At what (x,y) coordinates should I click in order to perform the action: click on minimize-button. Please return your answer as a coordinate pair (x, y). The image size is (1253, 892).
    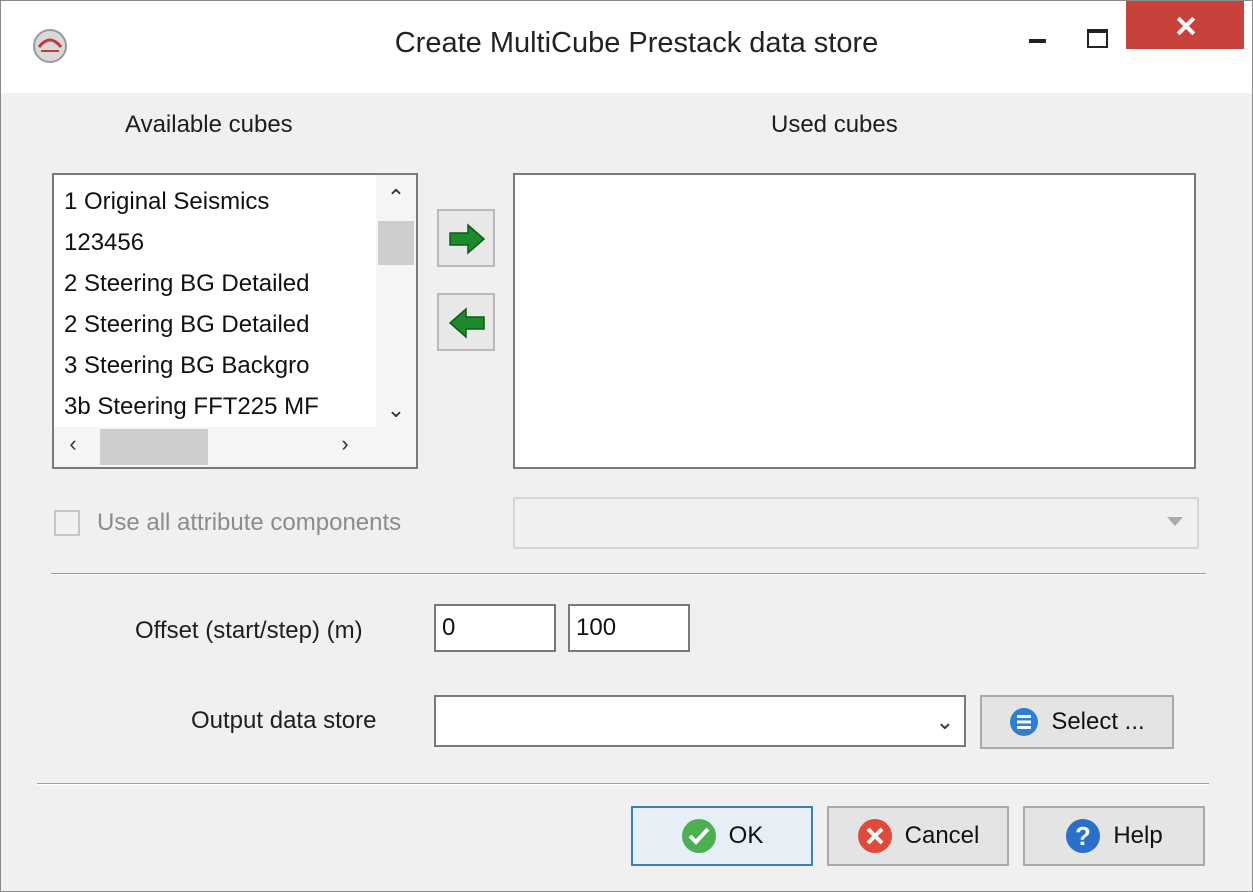
    Looking at the image, I should click on (1036, 31).